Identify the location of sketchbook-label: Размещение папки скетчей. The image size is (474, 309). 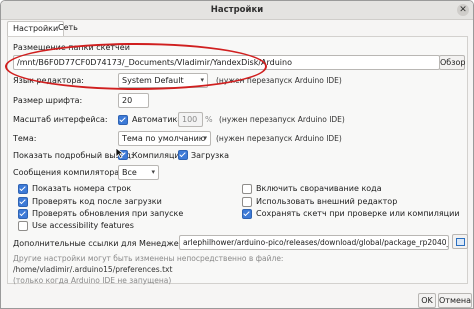
(71, 47).